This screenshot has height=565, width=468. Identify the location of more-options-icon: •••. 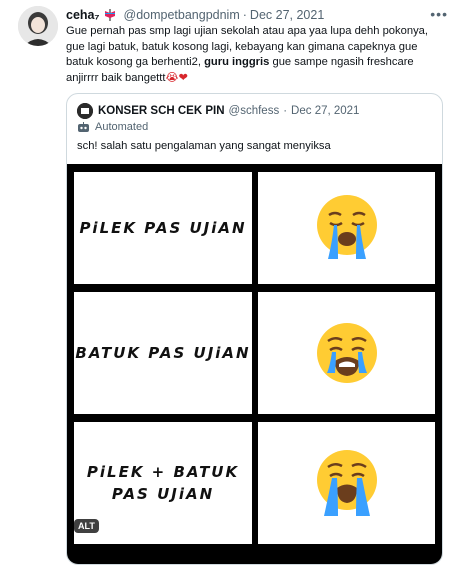
(439, 14).